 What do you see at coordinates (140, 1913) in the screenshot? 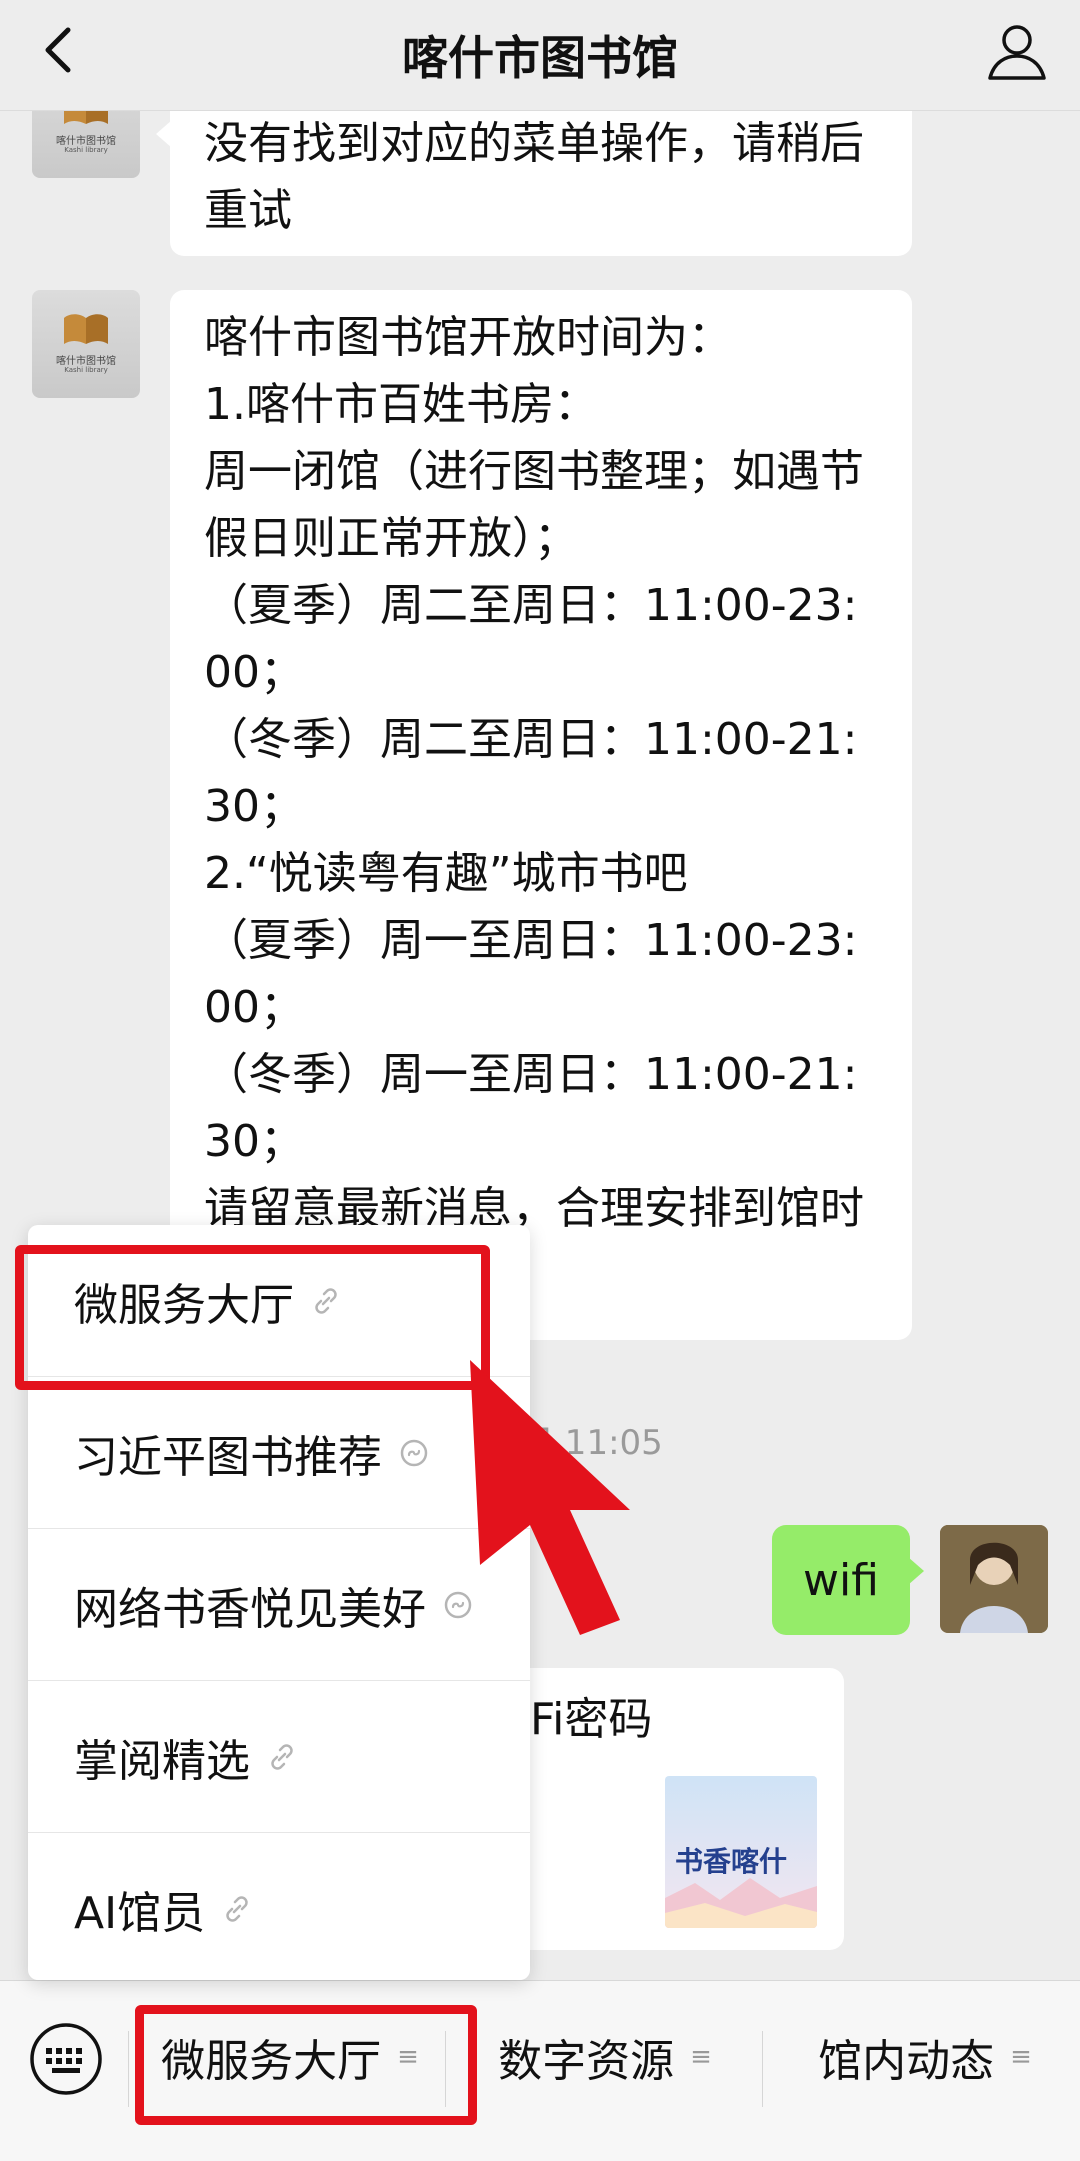
I see `popup-item-label: AI馆员` at bounding box center [140, 1913].